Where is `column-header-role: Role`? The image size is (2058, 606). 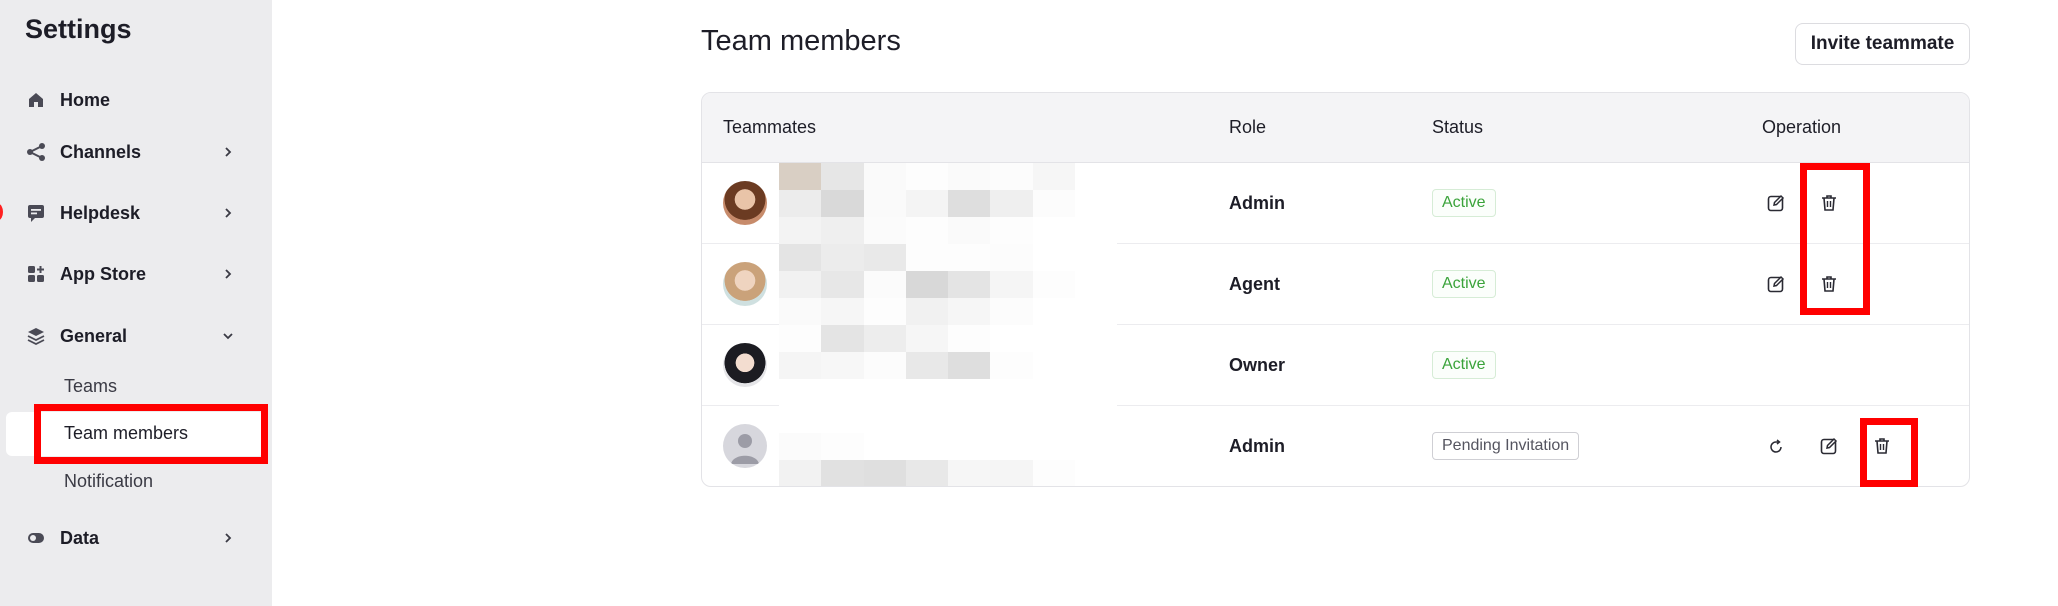
column-header-role: Role is located at coordinates (1248, 127).